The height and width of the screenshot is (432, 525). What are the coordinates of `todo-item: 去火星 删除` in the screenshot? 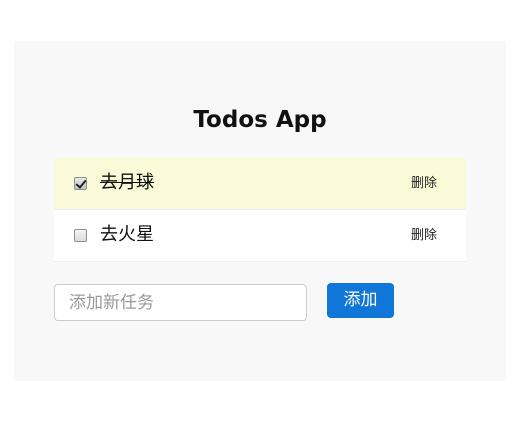 It's located at (260, 236).